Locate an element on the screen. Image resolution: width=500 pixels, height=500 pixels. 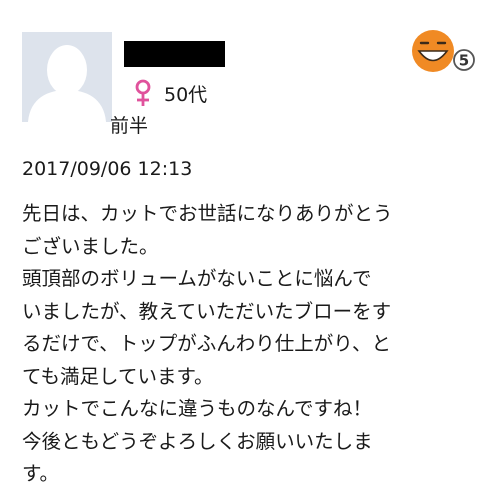
default-user-avatar-icon is located at coordinates (67, 77).